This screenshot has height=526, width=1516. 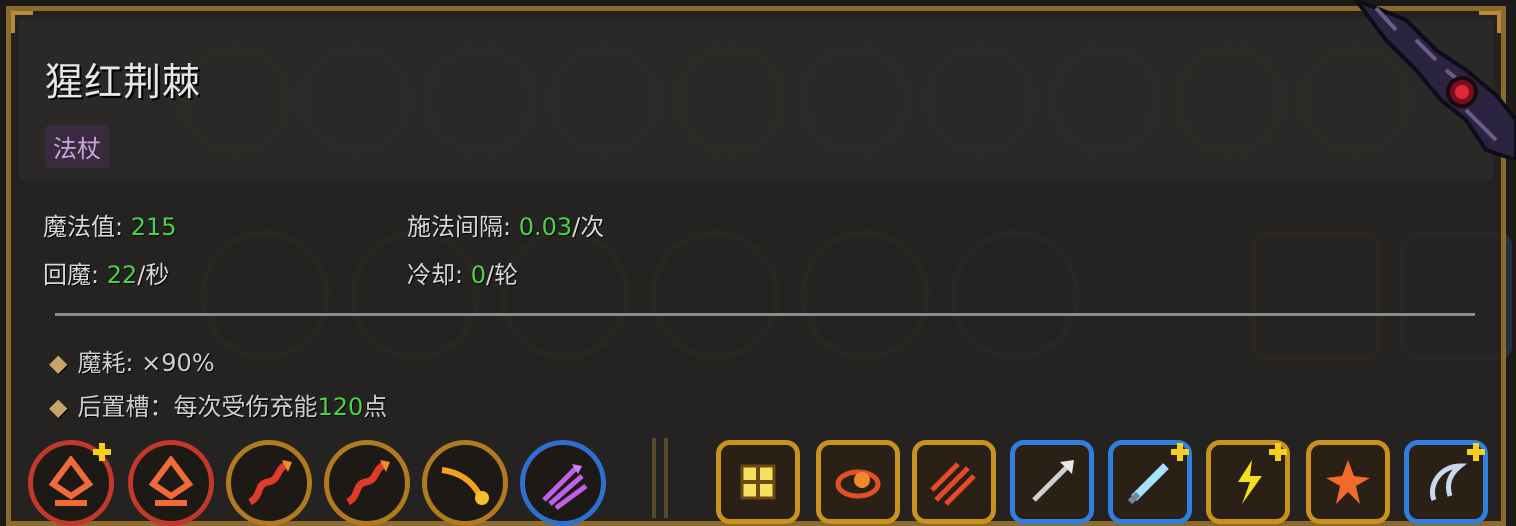 I want to click on golden-grid-icon, so click(x=758, y=482).